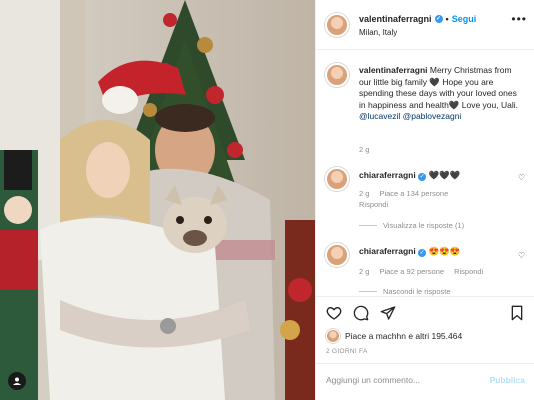 The image size is (534, 400). I want to click on comment-text: 😍😍😍, so click(444, 251).